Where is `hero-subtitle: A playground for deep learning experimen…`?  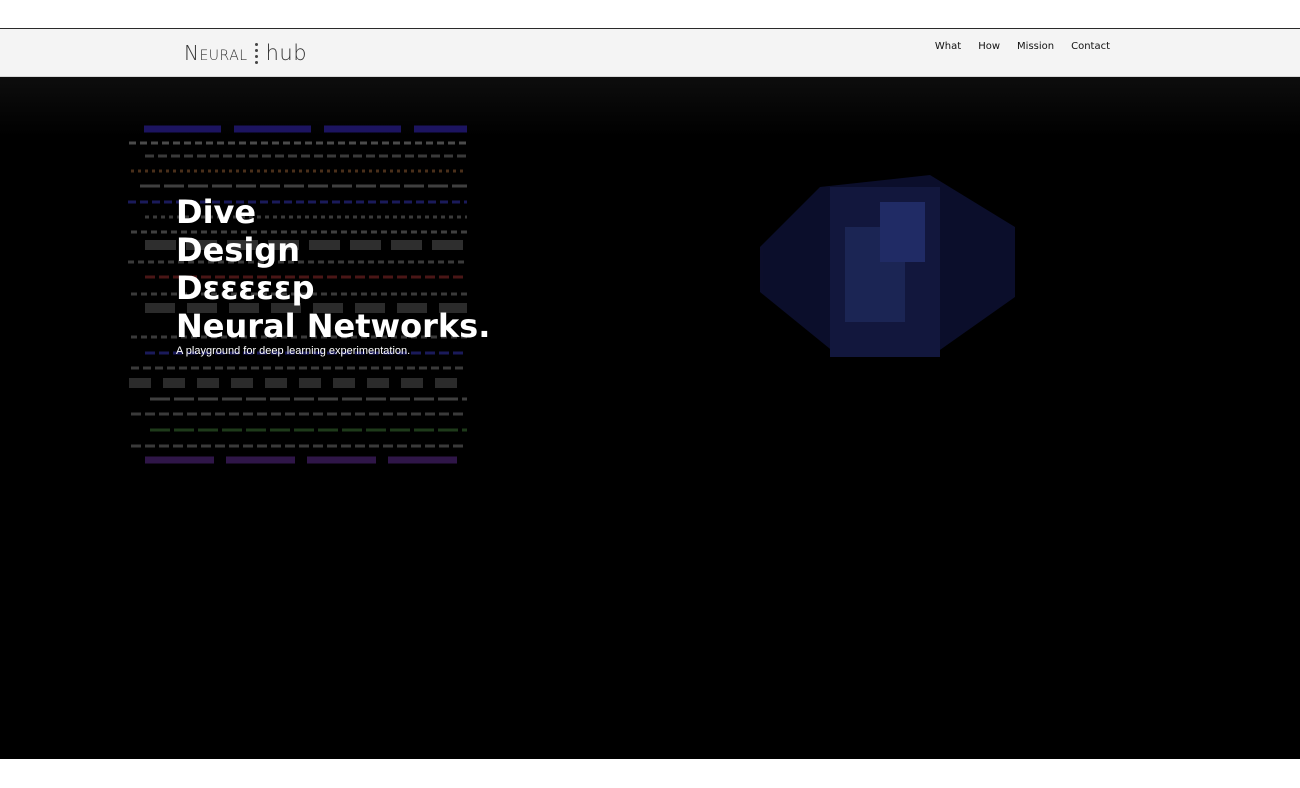 hero-subtitle: A playground for deep learning experimen… is located at coordinates (293, 351).